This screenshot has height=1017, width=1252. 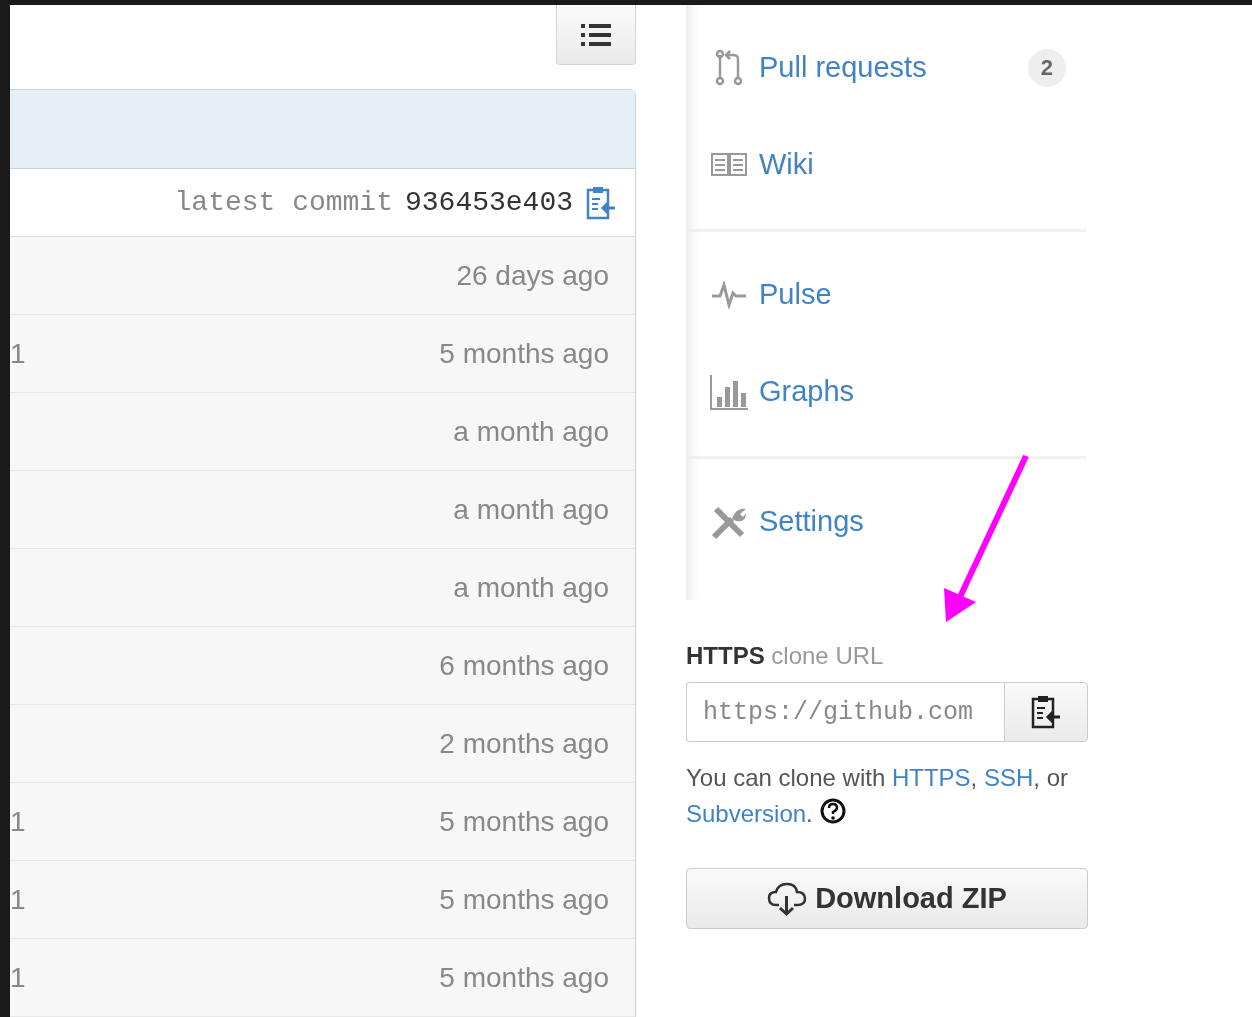 What do you see at coordinates (1008, 777) in the screenshot?
I see `link: SSH` at bounding box center [1008, 777].